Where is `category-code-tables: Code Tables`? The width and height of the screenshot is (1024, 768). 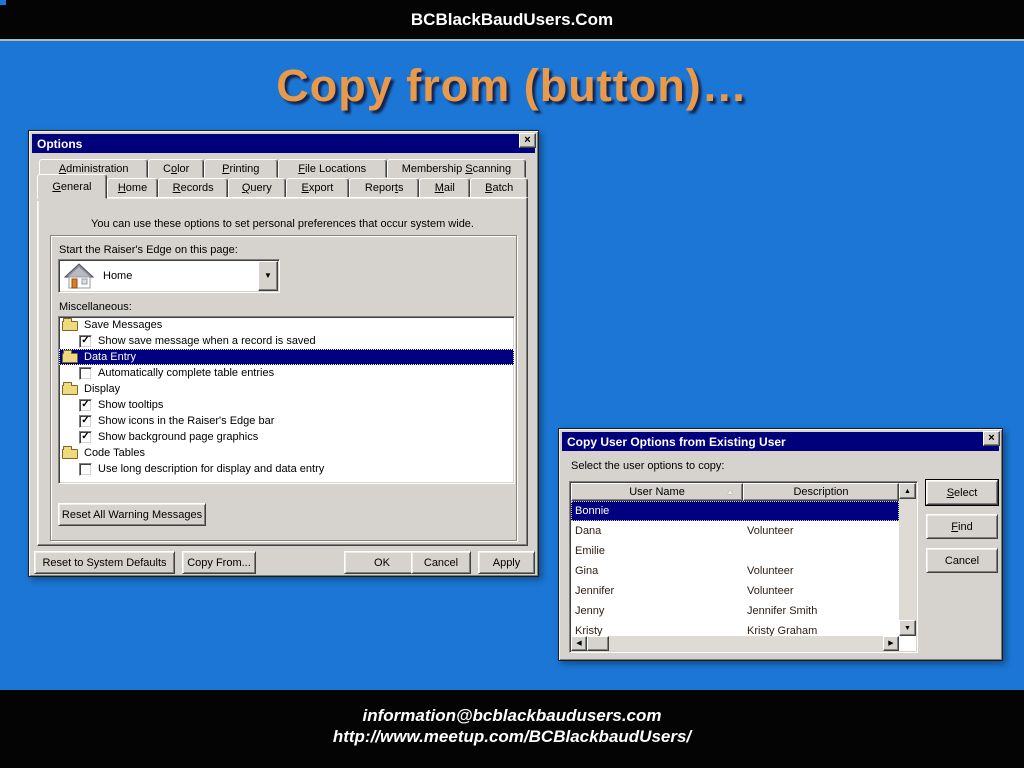 category-code-tables: Code Tables is located at coordinates (286, 453).